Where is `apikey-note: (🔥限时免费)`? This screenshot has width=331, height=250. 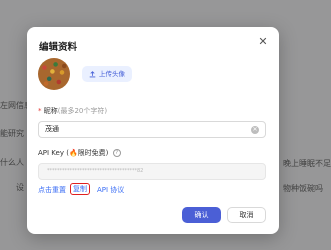
apikey-note: (🔥限时免费) is located at coordinates (87, 153).